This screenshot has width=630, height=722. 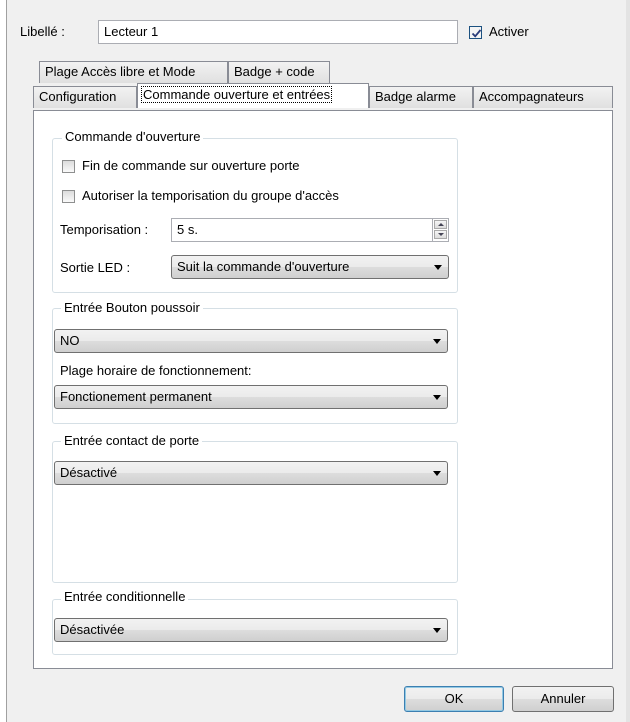 I want to click on libelle-label: Libellé :, so click(x=42, y=31).